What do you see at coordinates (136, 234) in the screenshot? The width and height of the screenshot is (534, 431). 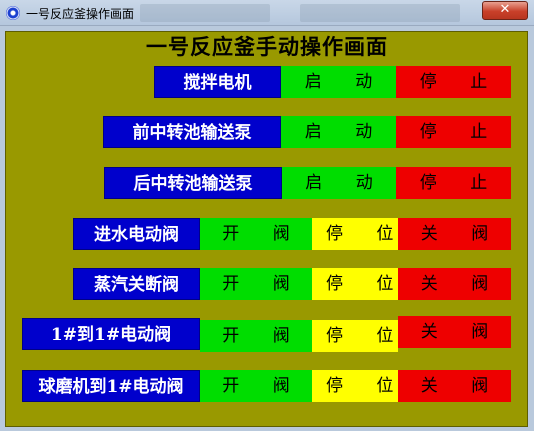 I see `label-water-inlet-valve: 进水电动阀` at bounding box center [136, 234].